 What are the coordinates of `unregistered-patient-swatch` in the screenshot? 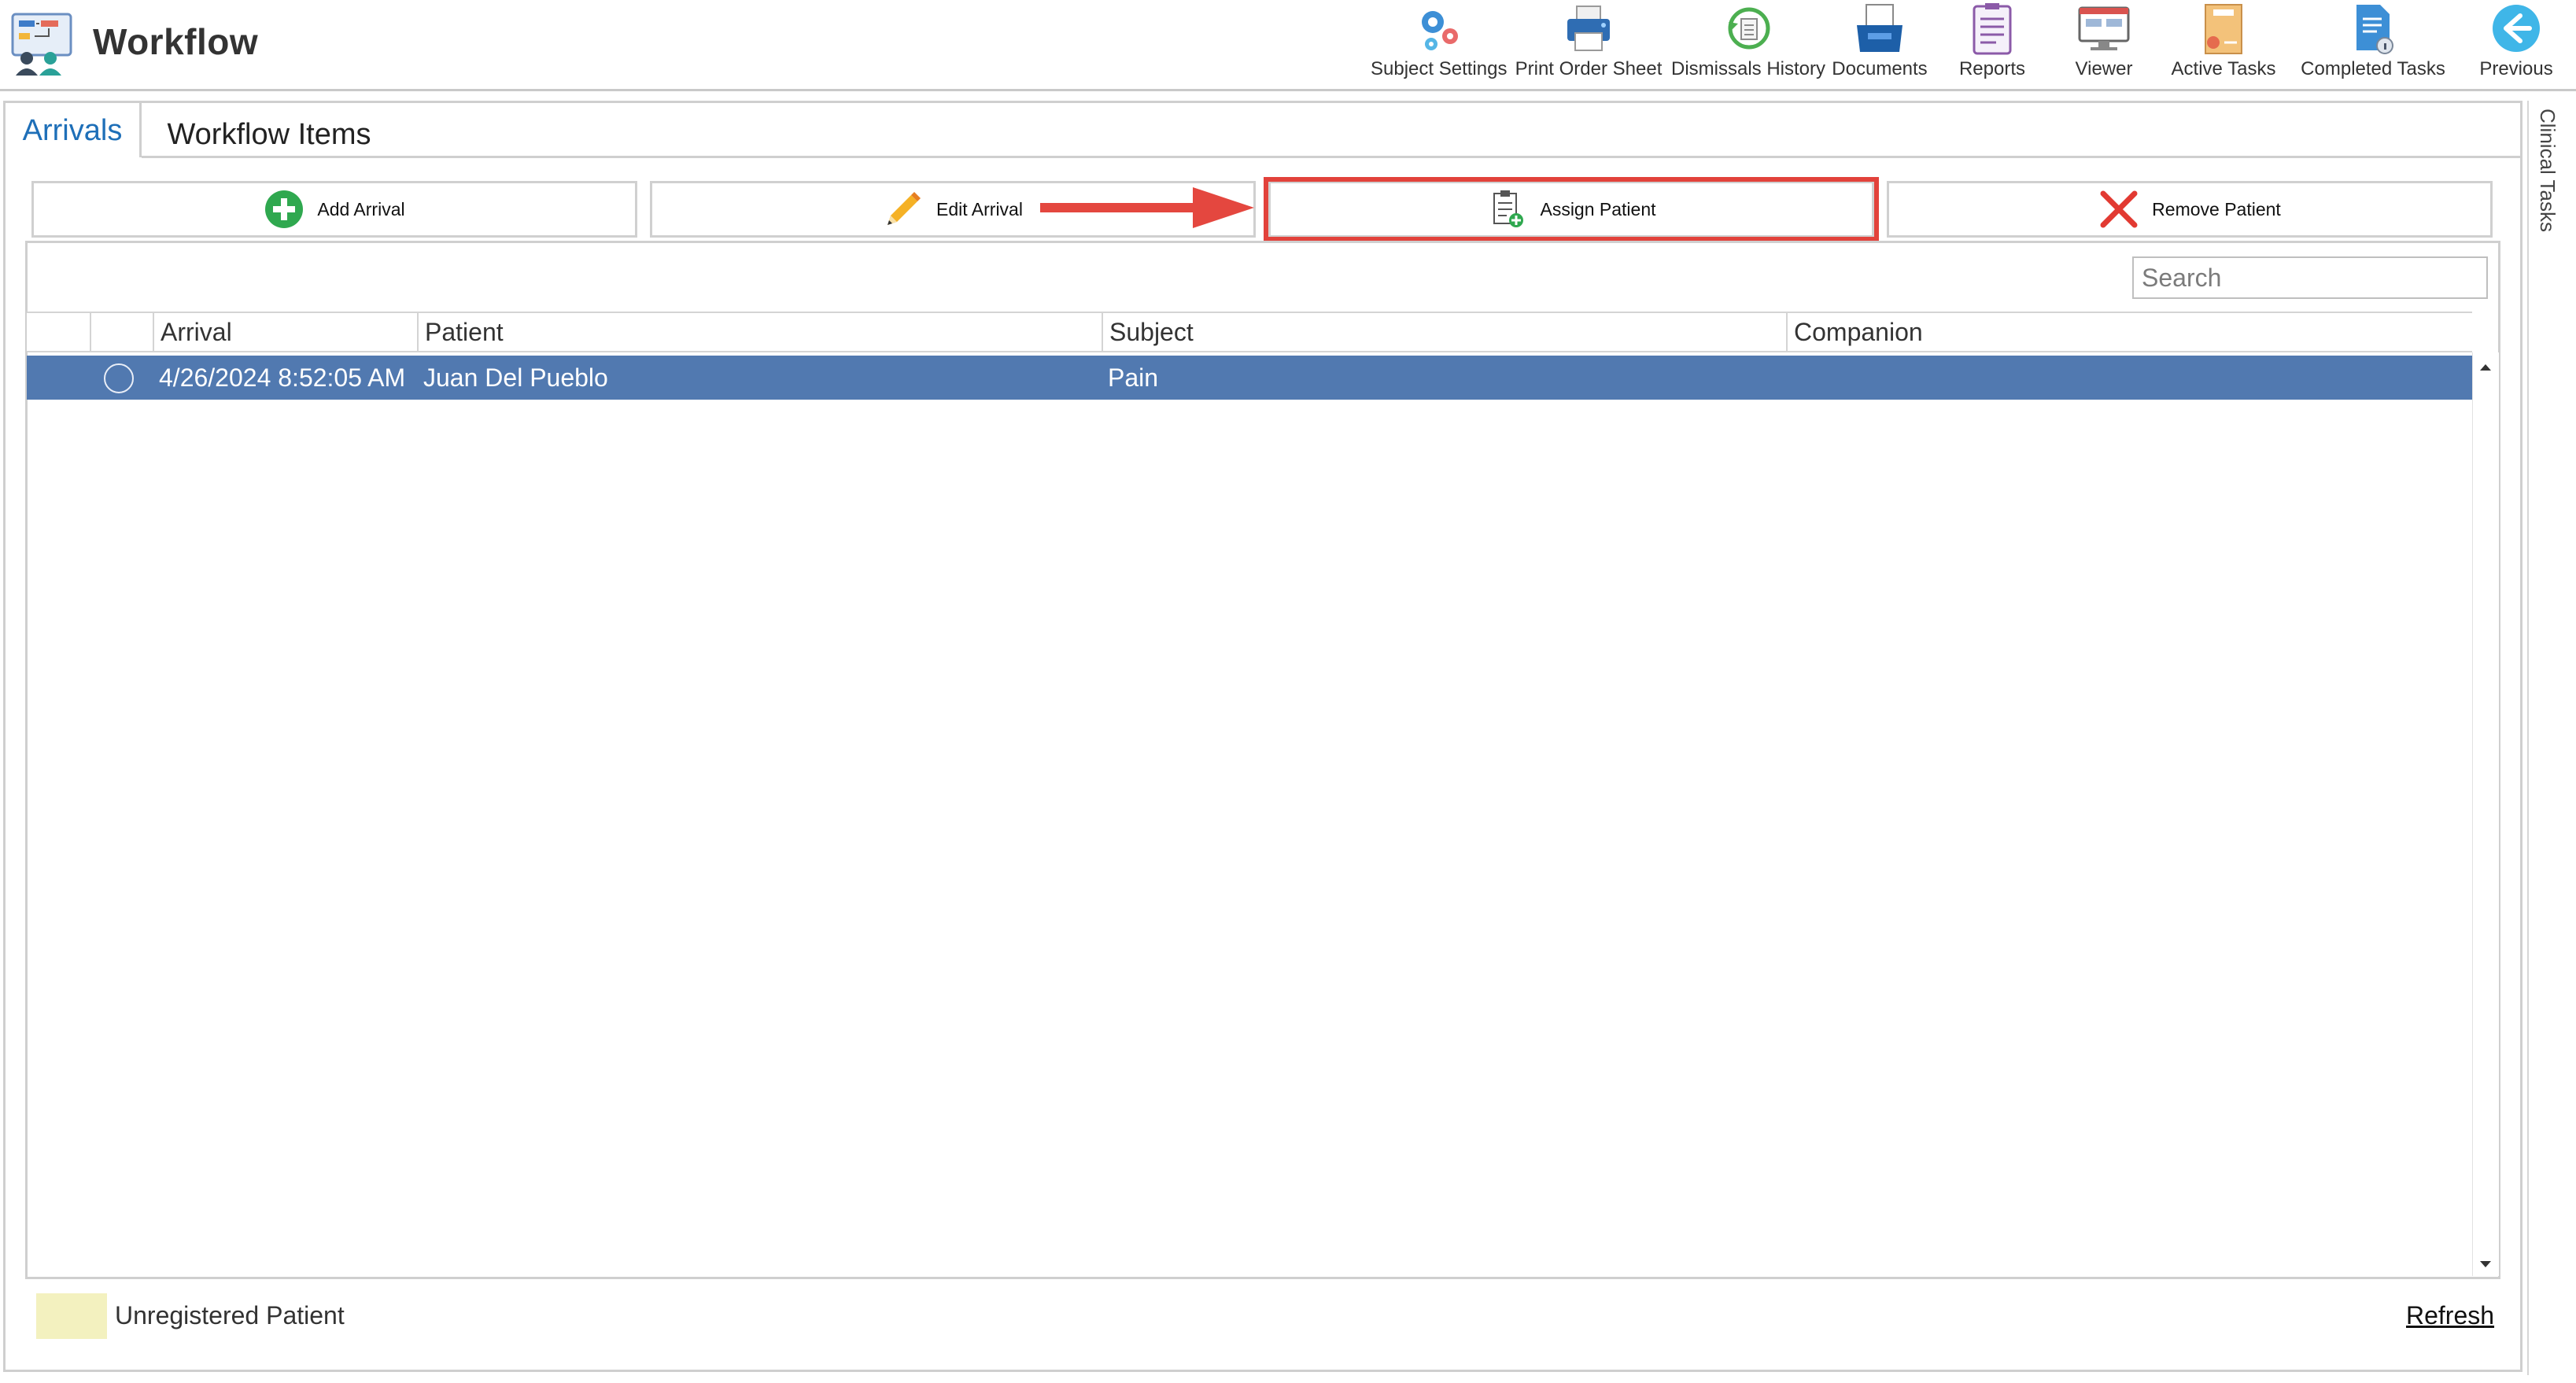 It's located at (71, 1316).